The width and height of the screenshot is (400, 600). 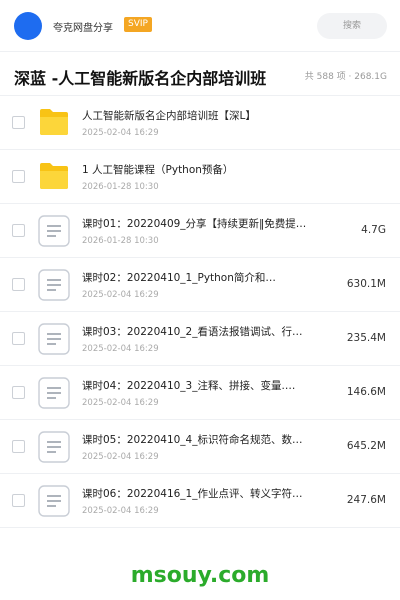 I want to click on watermark-text: msouy.com, so click(x=200, y=575).